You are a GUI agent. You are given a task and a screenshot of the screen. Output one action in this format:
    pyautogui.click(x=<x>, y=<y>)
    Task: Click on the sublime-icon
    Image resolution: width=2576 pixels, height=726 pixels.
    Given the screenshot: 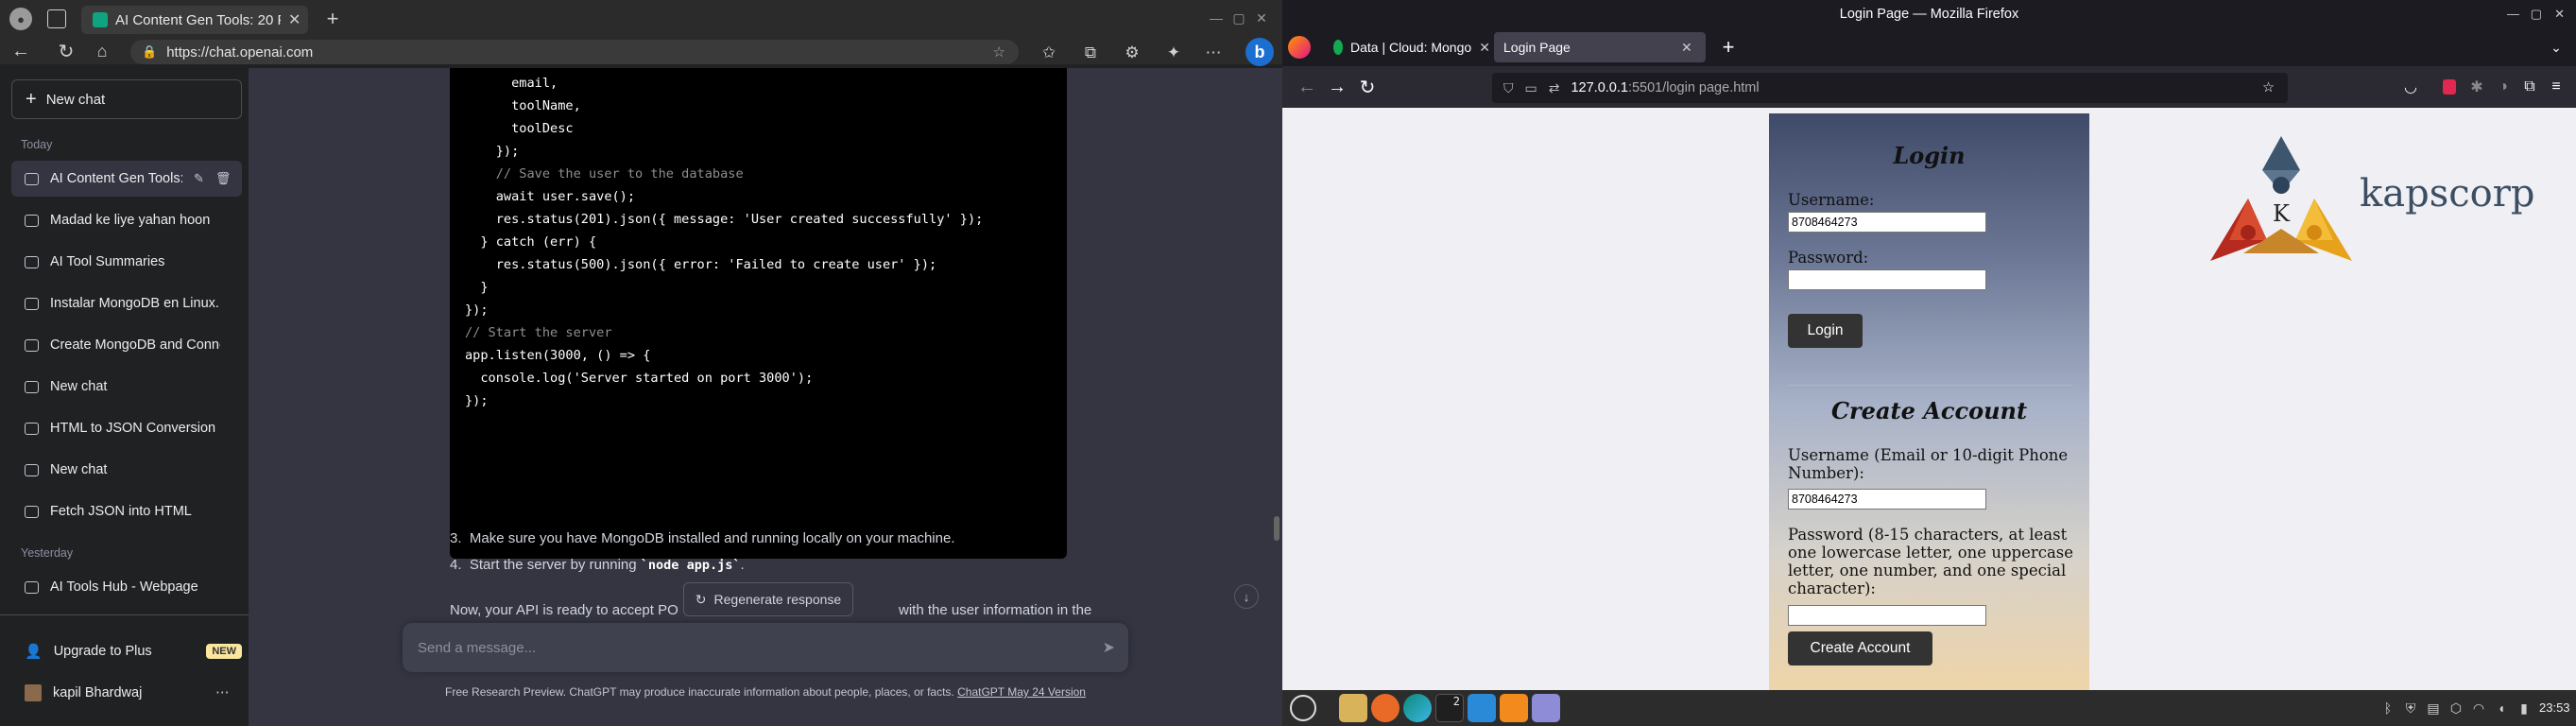 What is the action you would take?
    pyautogui.click(x=1514, y=708)
    